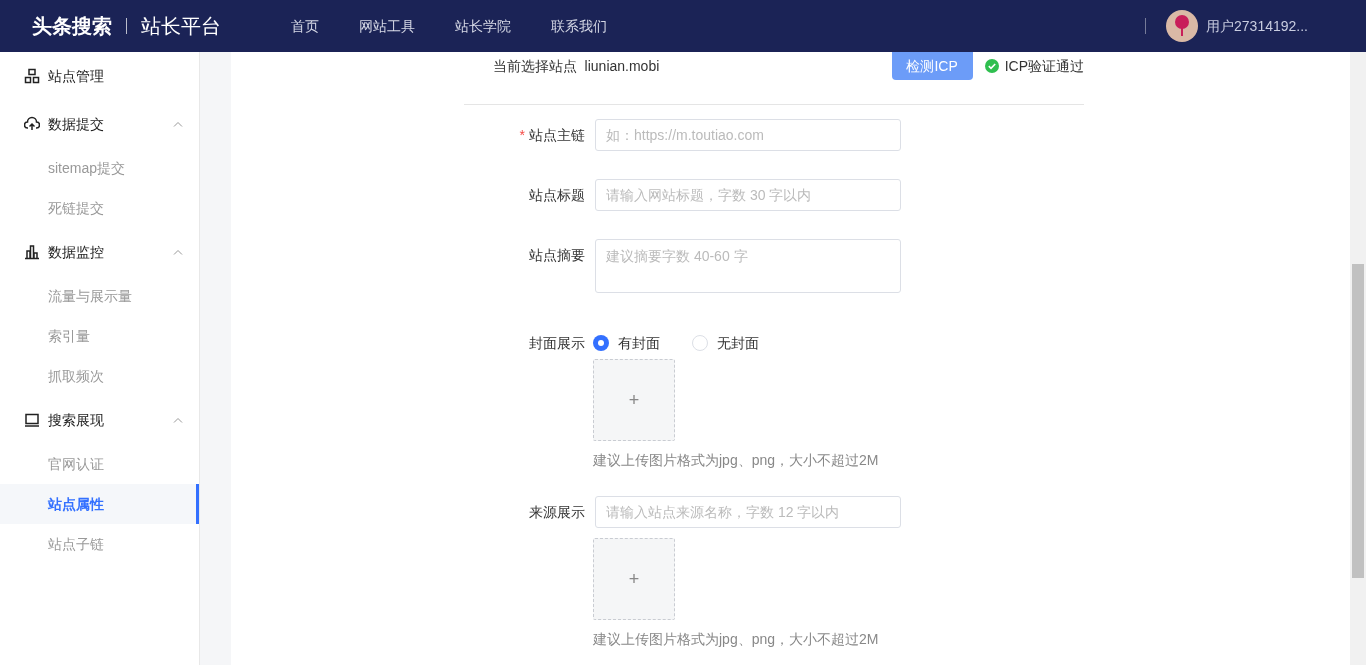  What do you see at coordinates (1358, 358) in the screenshot?
I see `scrollbar` at bounding box center [1358, 358].